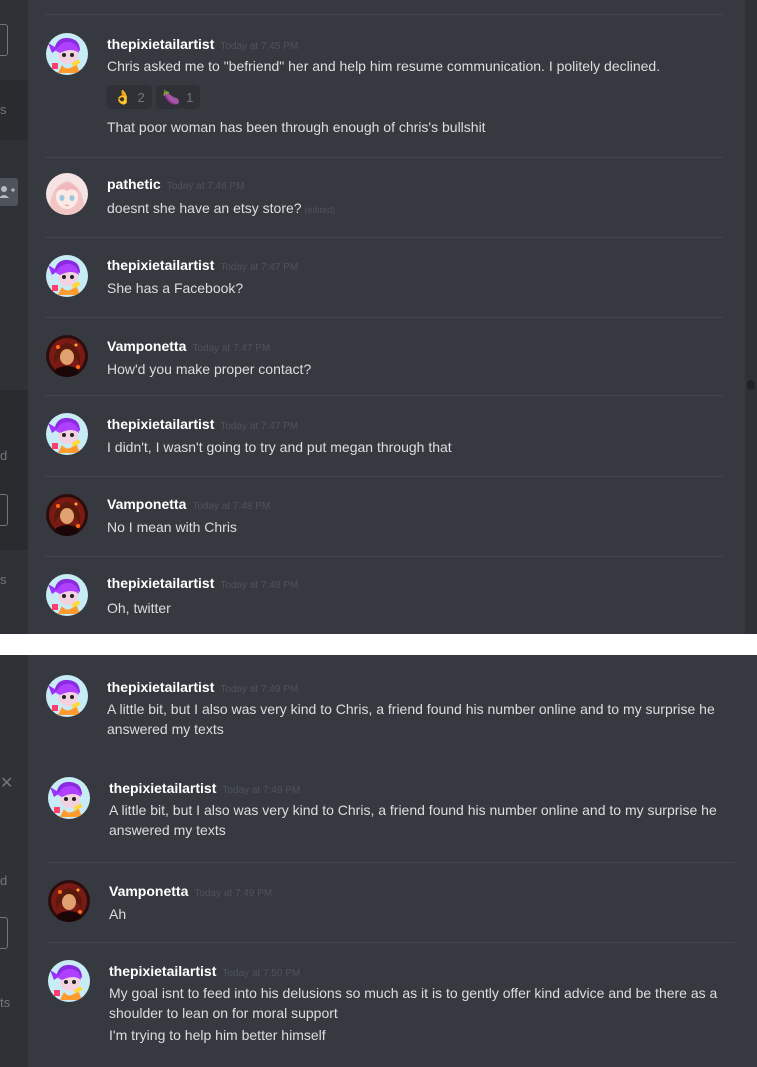  I want to click on reaction-count: 1, so click(190, 97).